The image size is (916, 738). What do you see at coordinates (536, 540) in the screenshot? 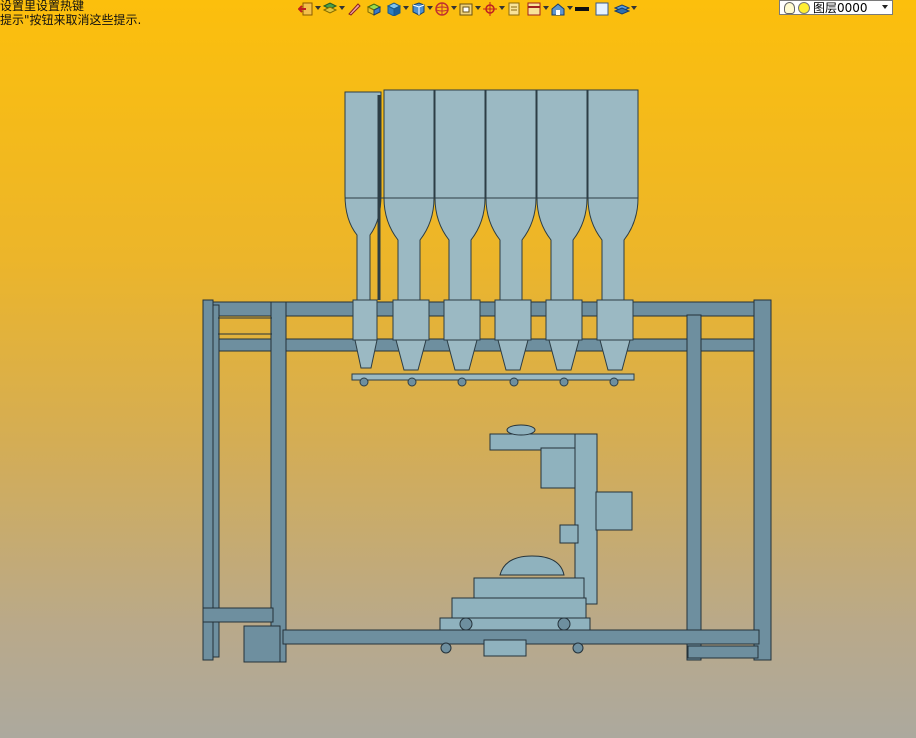
I see `robot-arm` at bounding box center [536, 540].